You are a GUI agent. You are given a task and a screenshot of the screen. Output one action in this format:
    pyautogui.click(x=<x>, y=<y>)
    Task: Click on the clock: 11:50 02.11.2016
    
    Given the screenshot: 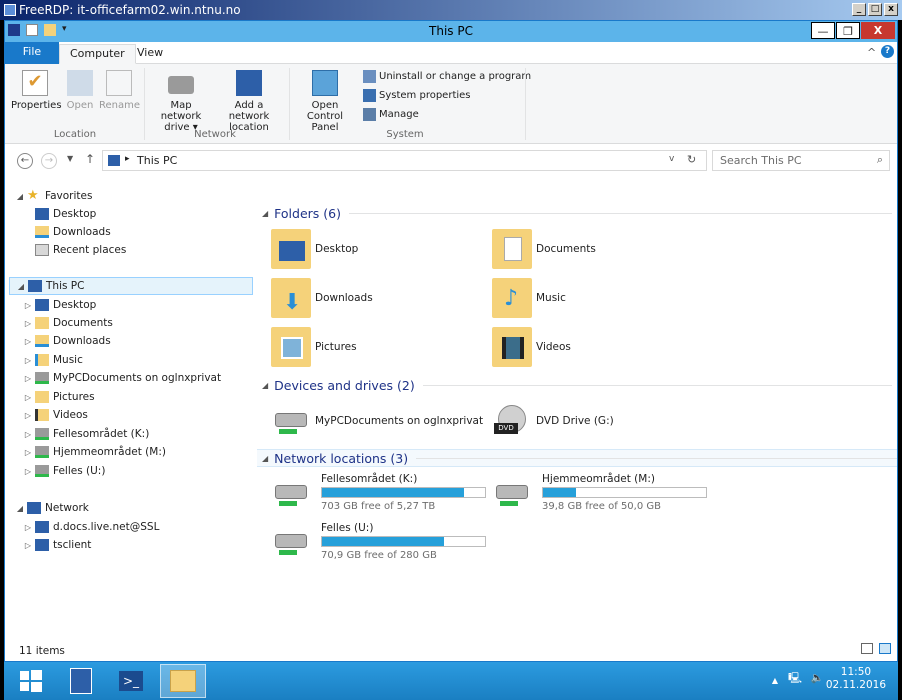 What is the action you would take?
    pyautogui.click(x=856, y=679)
    